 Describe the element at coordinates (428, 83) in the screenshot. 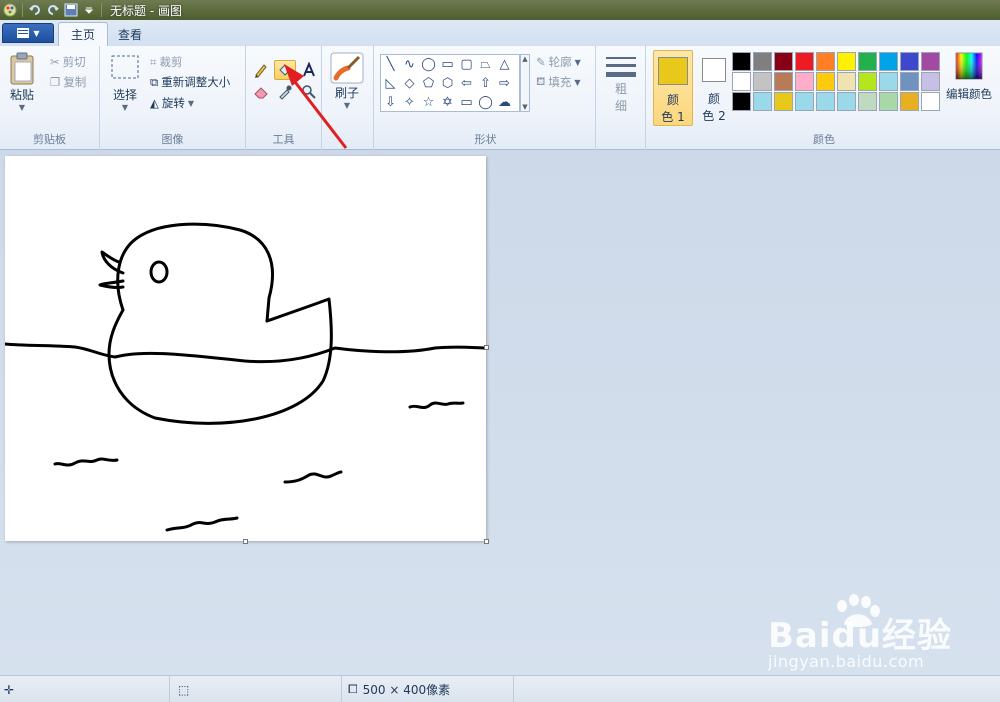

I see `pentagon-shape-icon: ⬠` at that location.